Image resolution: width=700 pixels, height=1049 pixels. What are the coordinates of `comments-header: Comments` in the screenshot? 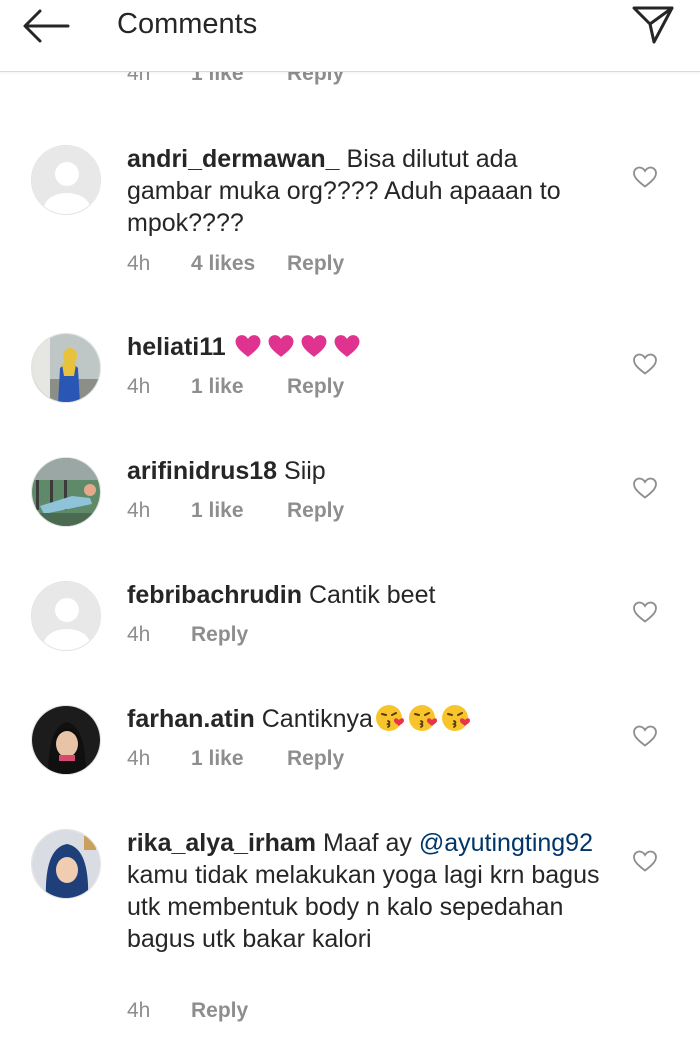 It's located at (350, 36).